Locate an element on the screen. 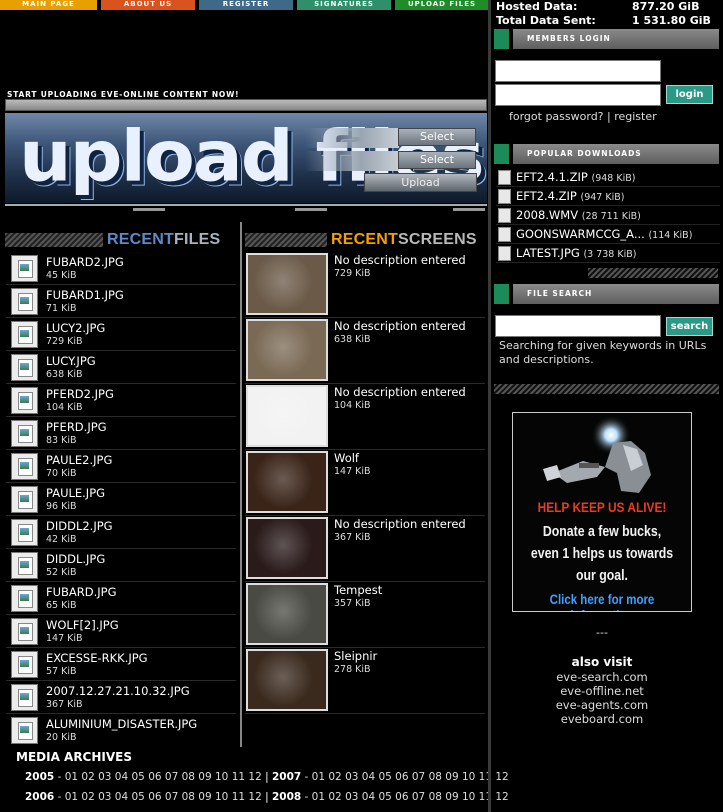 The image size is (723, 812). file-row: PFERD2.JPG 104 KiB is located at coordinates (121, 400).